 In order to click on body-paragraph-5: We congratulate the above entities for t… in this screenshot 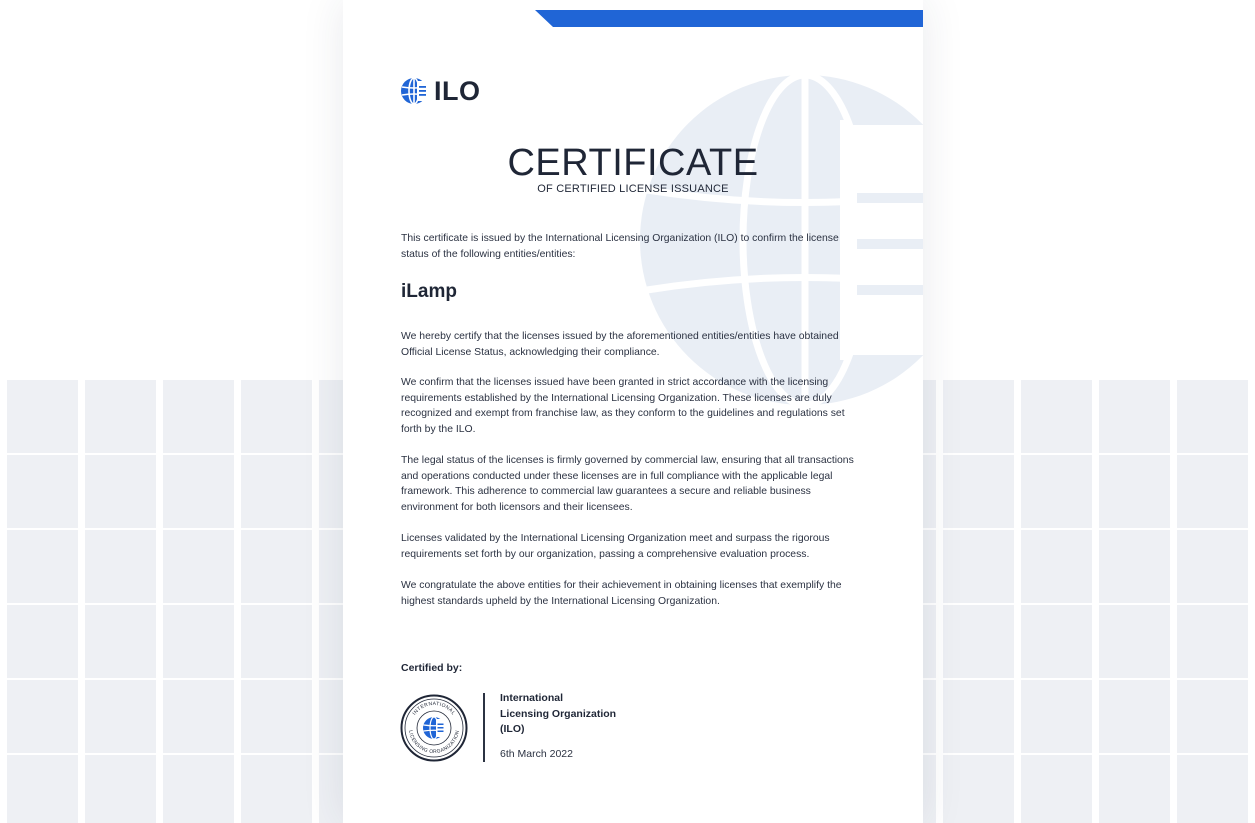, I will do `click(621, 593)`.